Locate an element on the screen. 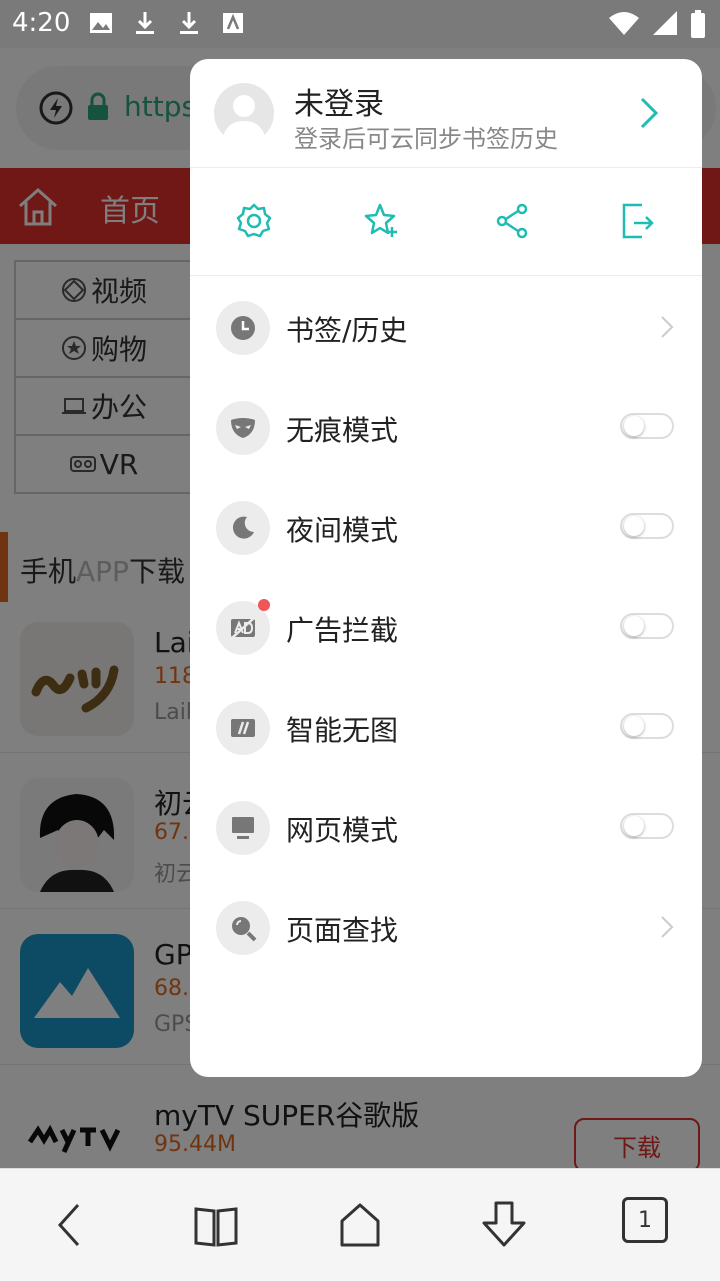  image-notification-icon is located at coordinates (101, 23).